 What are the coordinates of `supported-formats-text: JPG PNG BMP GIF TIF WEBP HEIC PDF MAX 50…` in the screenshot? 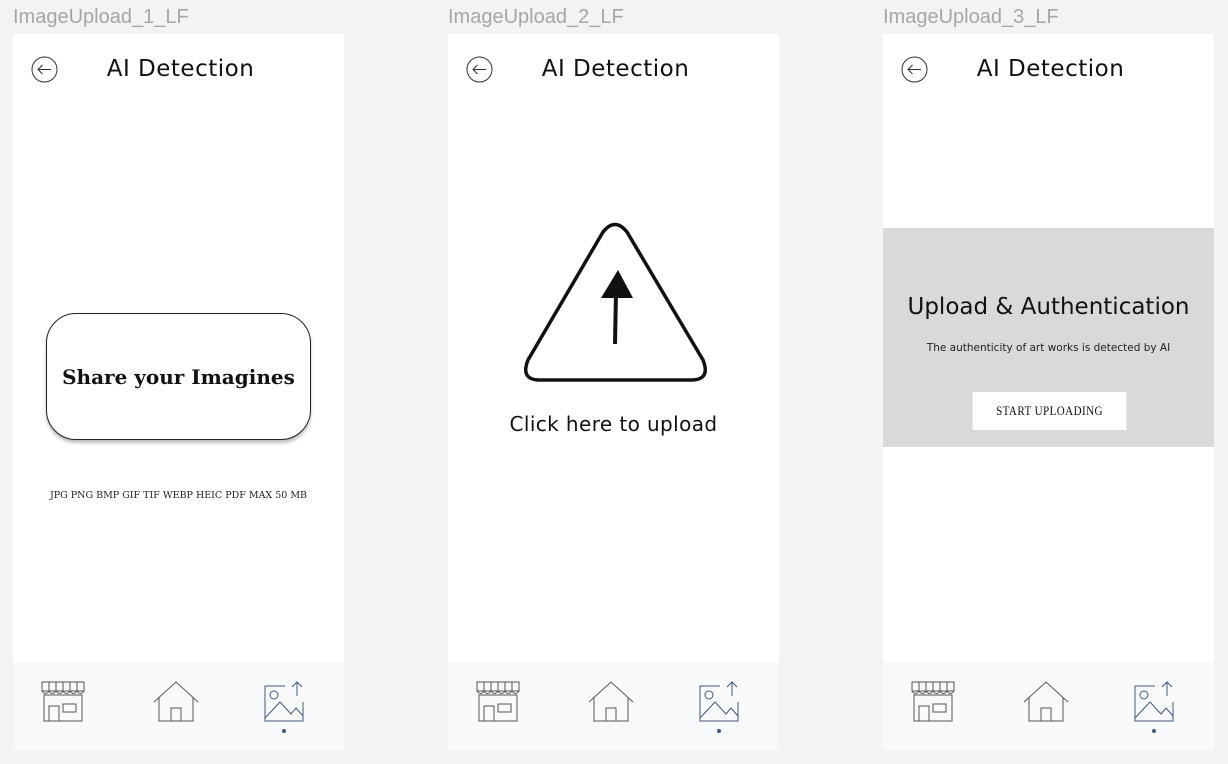 It's located at (178, 495).